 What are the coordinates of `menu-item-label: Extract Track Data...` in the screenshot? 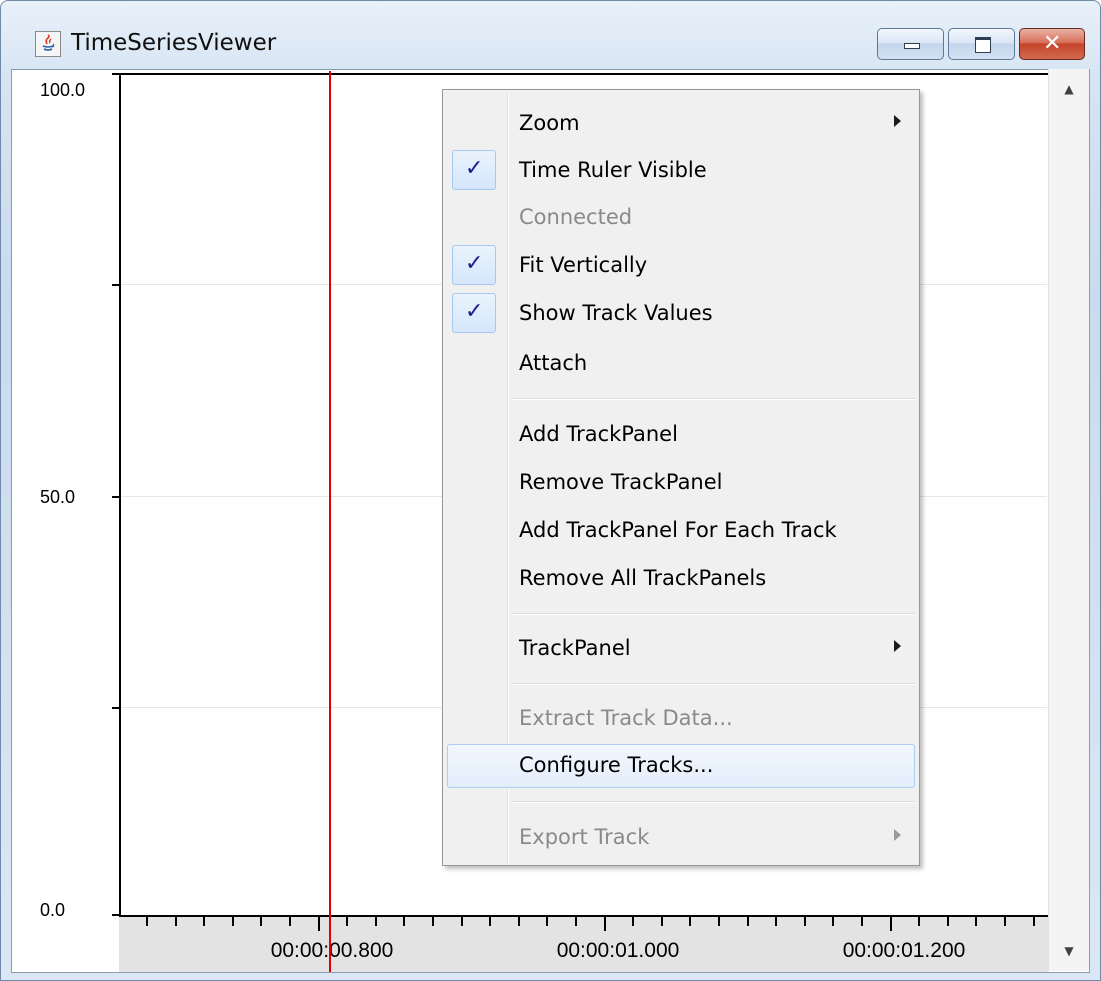 It's located at (626, 718).